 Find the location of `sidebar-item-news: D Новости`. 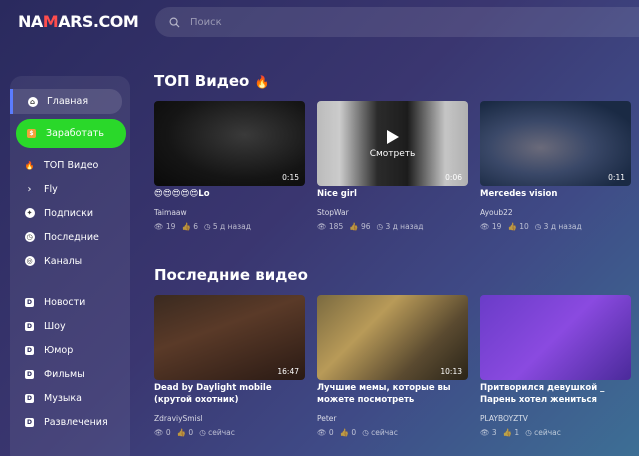

sidebar-item-news: D Новости is located at coordinates (70, 302).